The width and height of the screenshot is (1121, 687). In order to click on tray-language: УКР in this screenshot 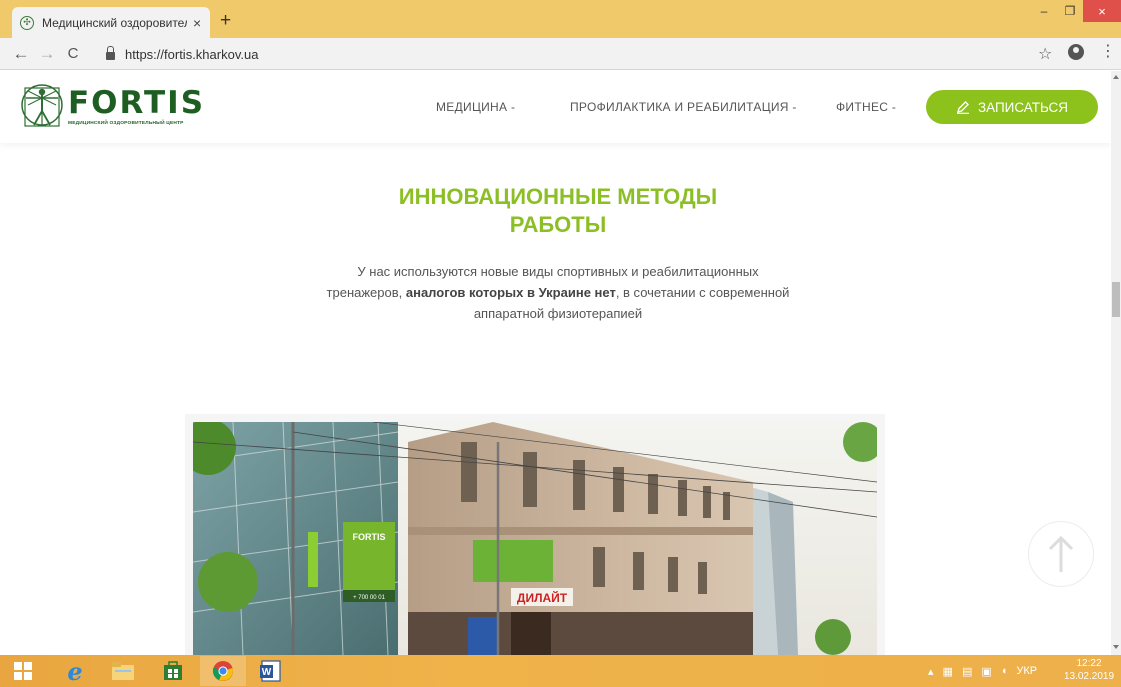, I will do `click(1026, 671)`.